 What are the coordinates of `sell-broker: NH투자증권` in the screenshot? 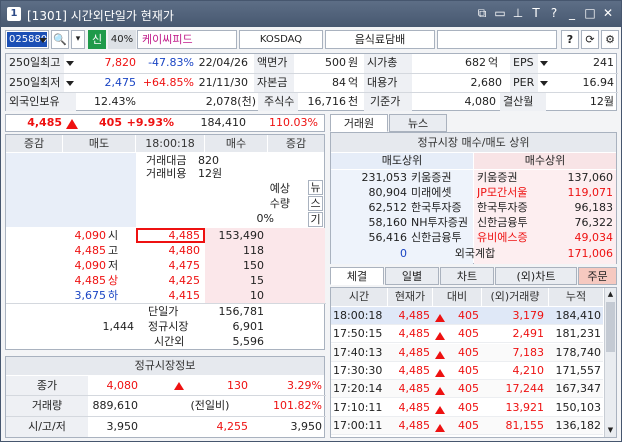 It's located at (442, 222).